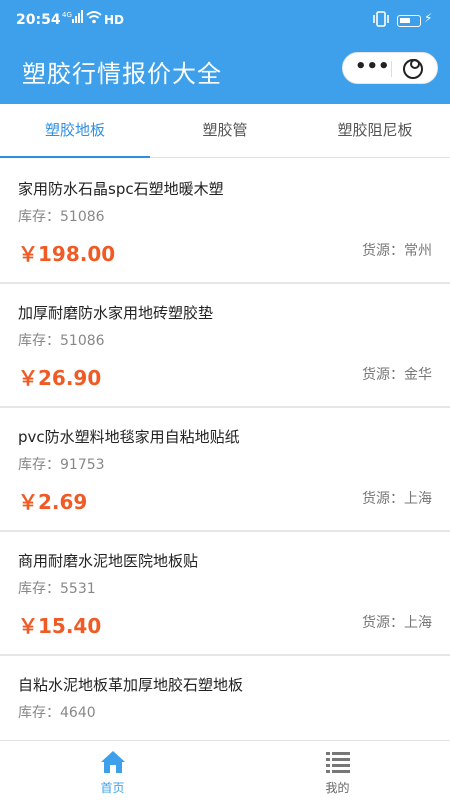  I want to click on product-price: ￥2.69, so click(53, 502).